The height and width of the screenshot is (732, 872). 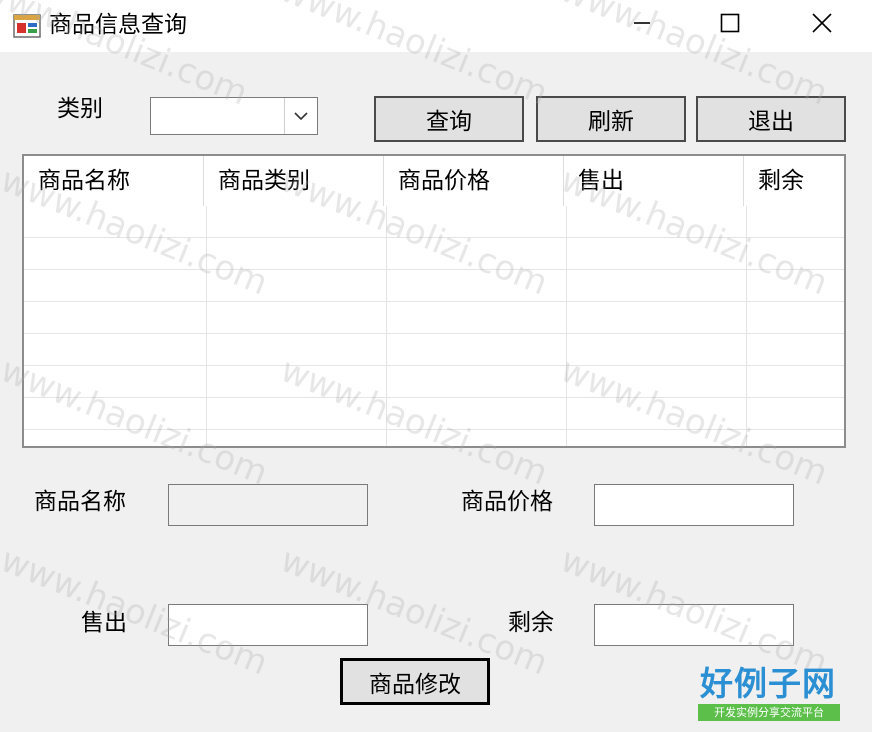 I want to click on close-icon, so click(x=822, y=25).